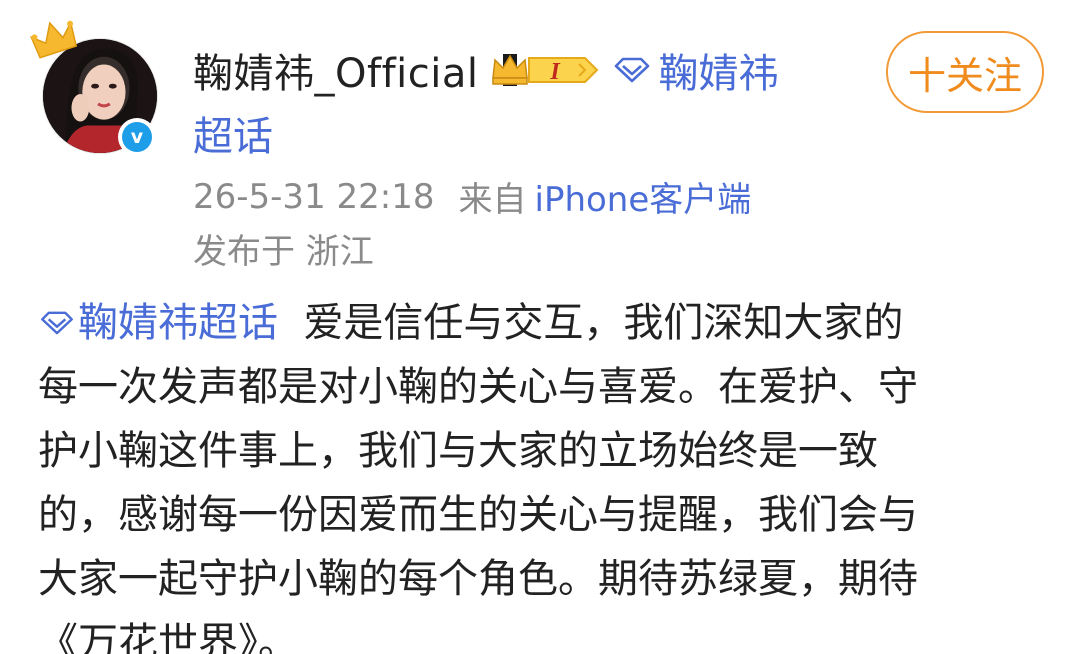 This screenshot has height=654, width=1079. What do you see at coordinates (54, 39) in the screenshot?
I see `crown-icon` at bounding box center [54, 39].